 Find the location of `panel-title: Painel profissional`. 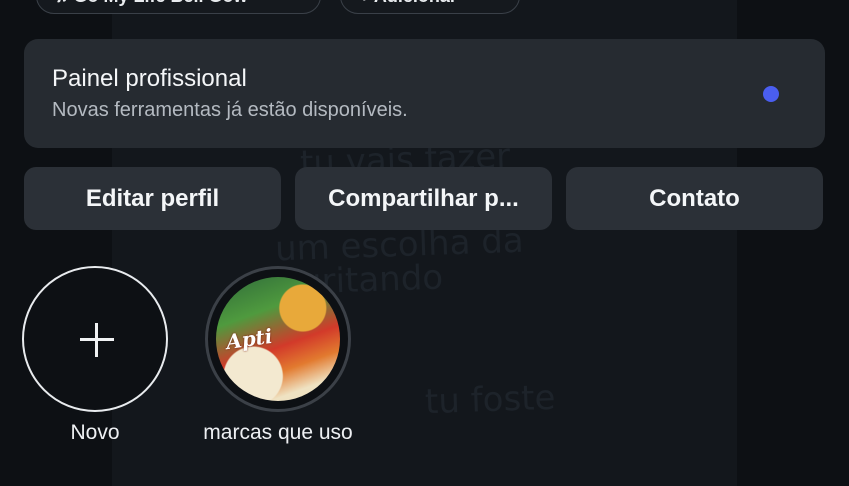

panel-title: Painel profissional is located at coordinates (149, 78).